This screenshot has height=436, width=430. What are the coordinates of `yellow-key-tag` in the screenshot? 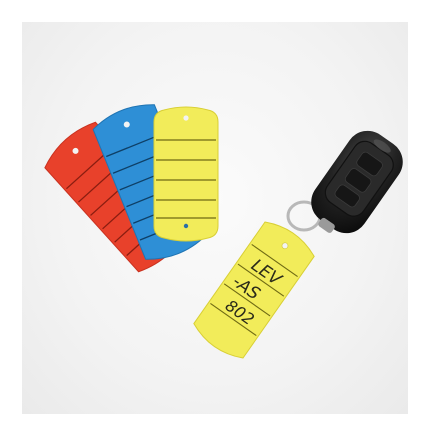 It's located at (186, 174).